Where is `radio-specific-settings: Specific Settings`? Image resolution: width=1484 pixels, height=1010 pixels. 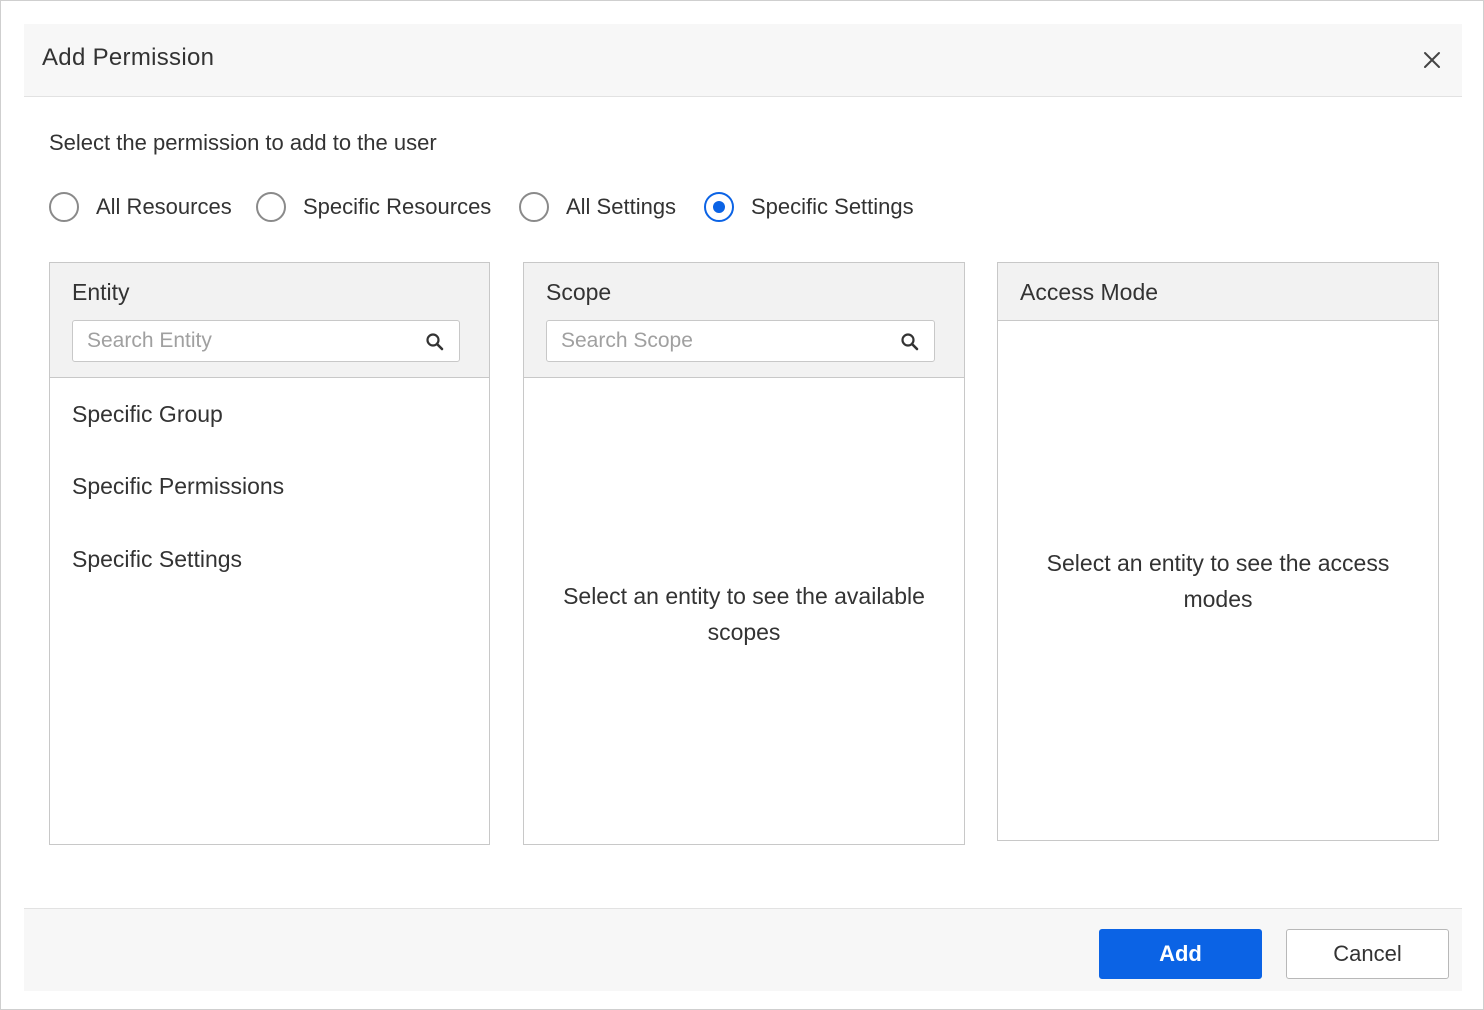
radio-specific-settings: Specific Settings is located at coordinates (809, 207).